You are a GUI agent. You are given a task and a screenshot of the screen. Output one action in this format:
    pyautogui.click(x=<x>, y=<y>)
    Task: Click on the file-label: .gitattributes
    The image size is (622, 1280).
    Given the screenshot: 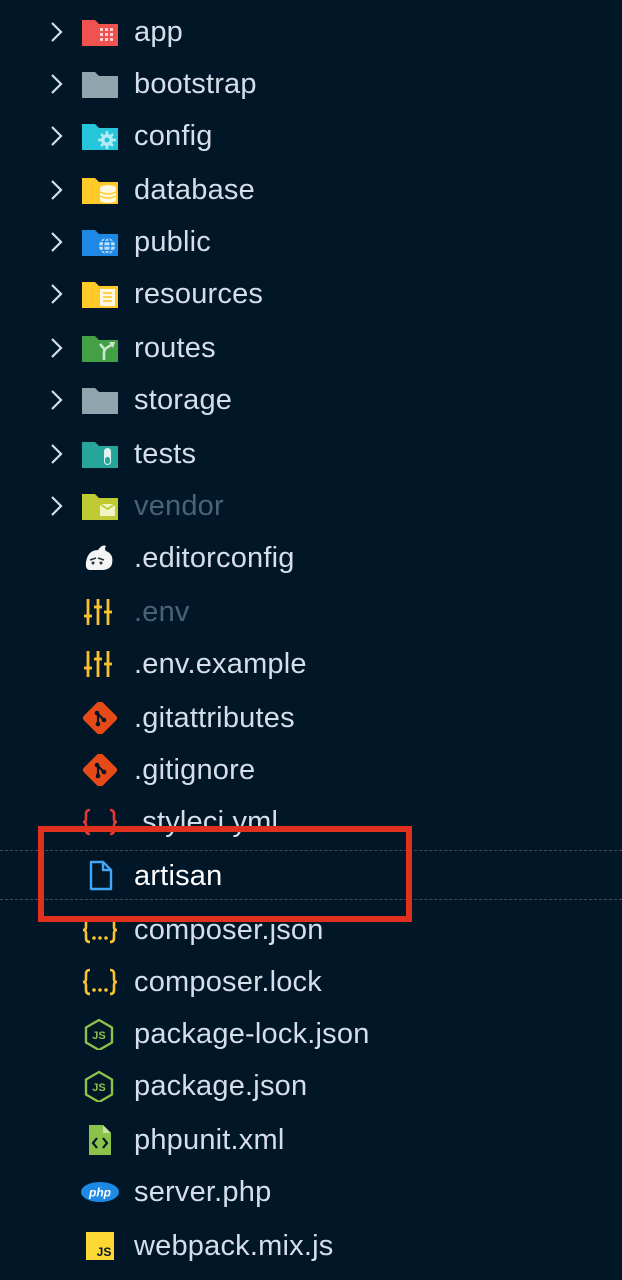 What is the action you would take?
    pyautogui.click(x=214, y=718)
    